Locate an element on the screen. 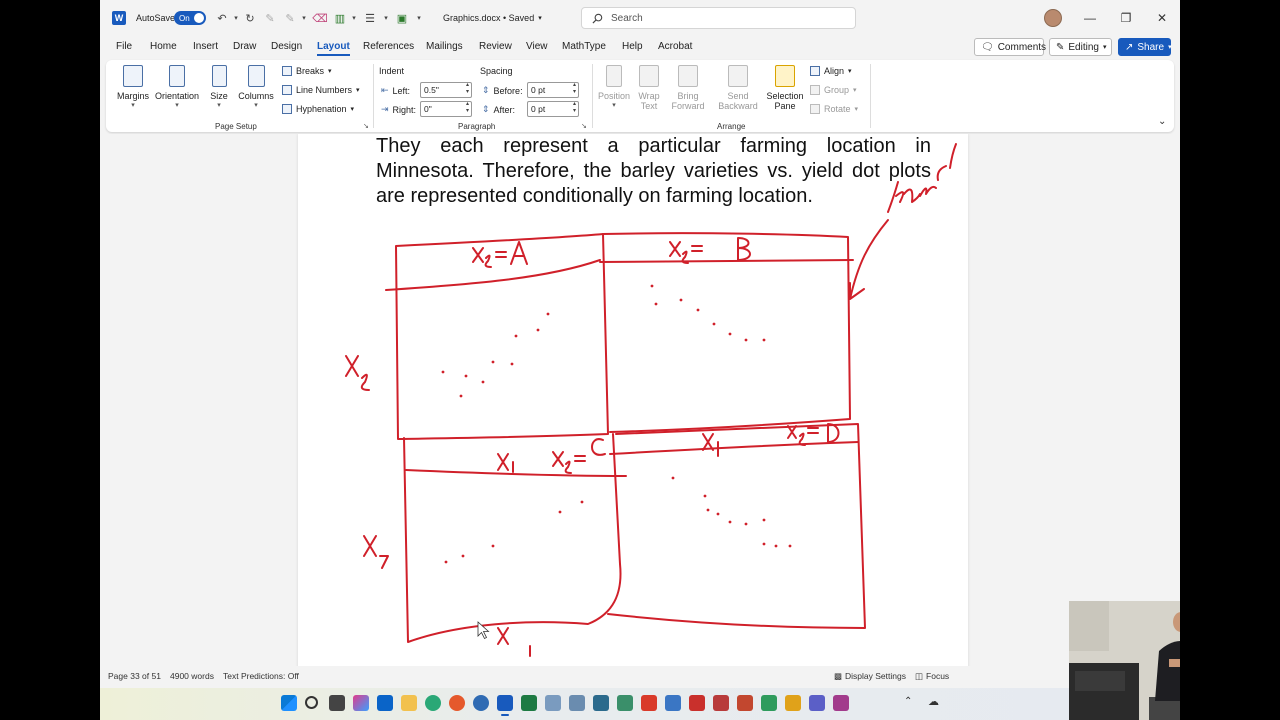 The height and width of the screenshot is (720, 1280). search-box: Search is located at coordinates (718, 18).